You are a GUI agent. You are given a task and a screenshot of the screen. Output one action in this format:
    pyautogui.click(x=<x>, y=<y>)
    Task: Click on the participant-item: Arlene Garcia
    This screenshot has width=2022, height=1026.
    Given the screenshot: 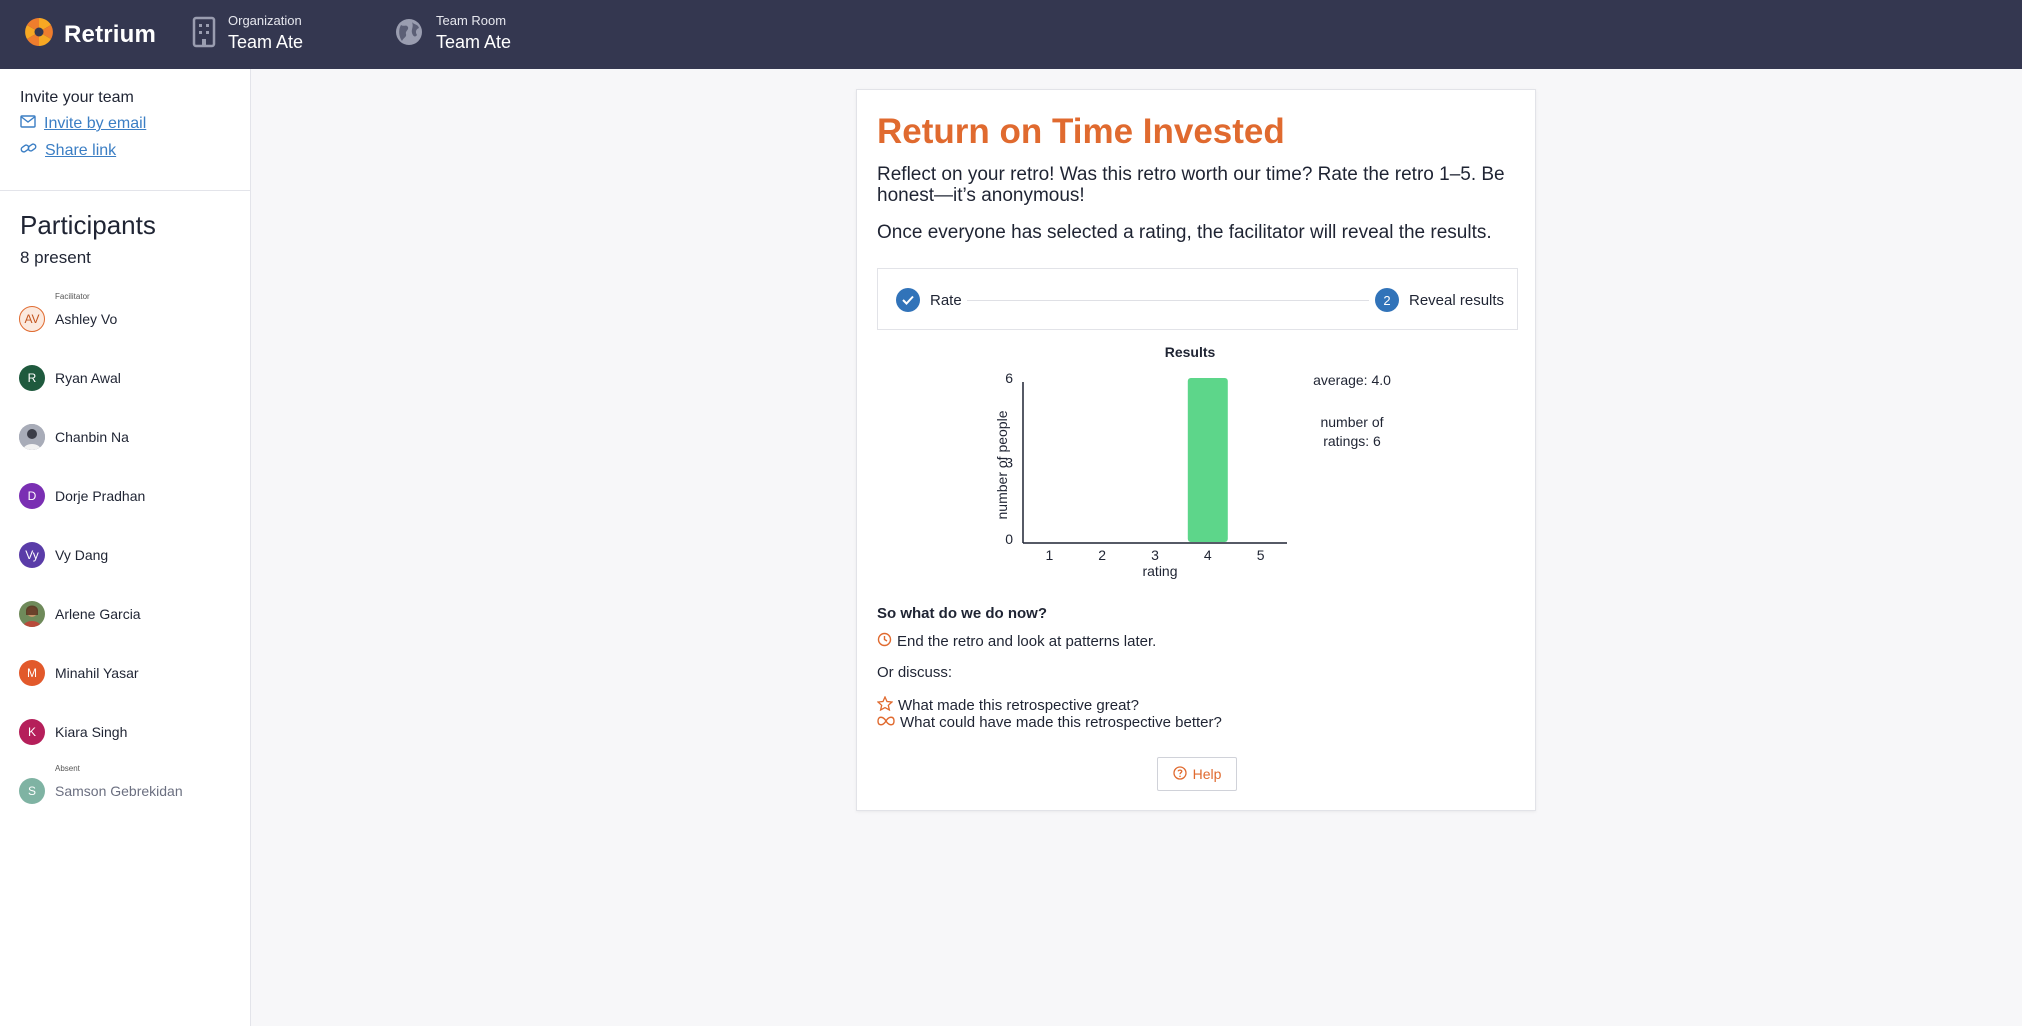 What is the action you would take?
    pyautogui.click(x=101, y=613)
    